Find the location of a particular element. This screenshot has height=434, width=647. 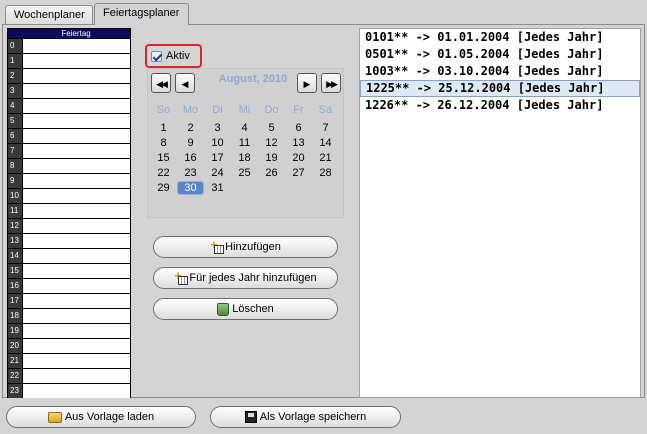

calendar-day: 7 is located at coordinates (325, 128).